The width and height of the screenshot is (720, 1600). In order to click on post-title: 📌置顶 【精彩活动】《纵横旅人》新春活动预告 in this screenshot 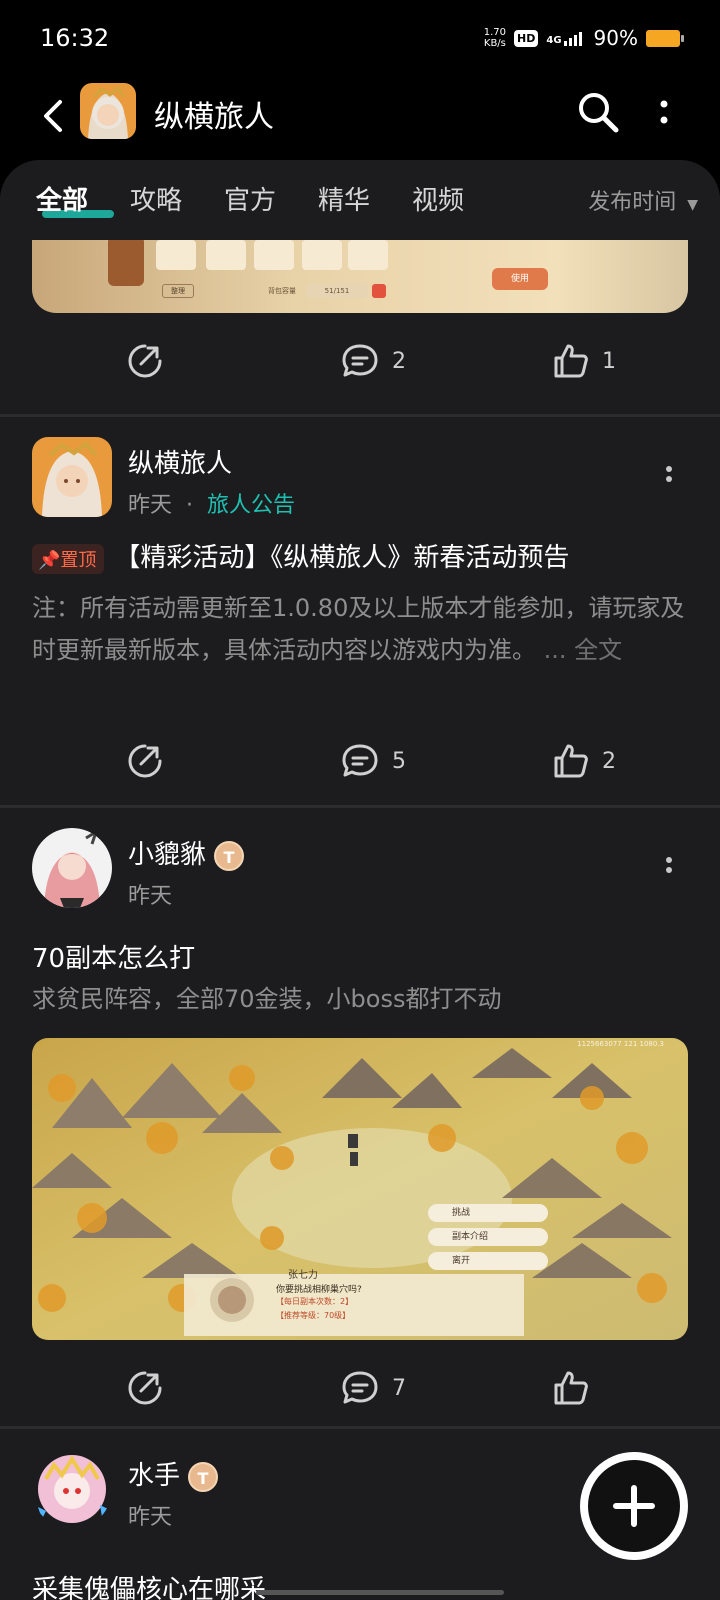, I will do `click(362, 555)`.